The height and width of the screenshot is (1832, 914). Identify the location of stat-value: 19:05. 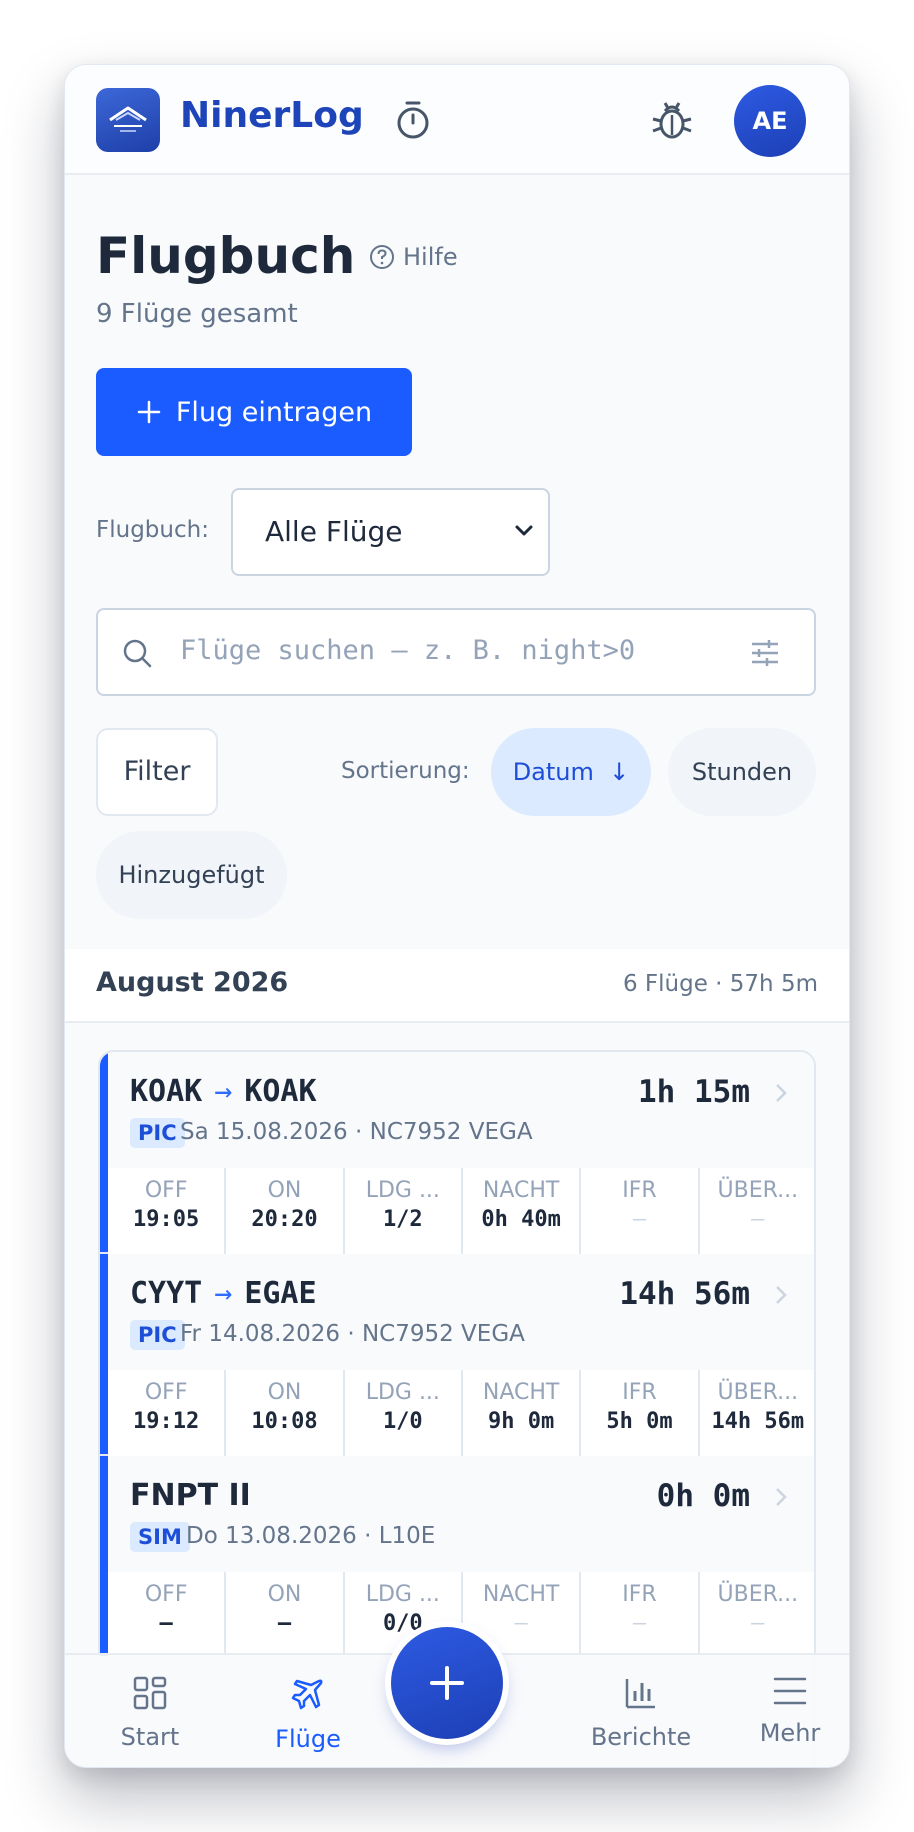
(166, 1219).